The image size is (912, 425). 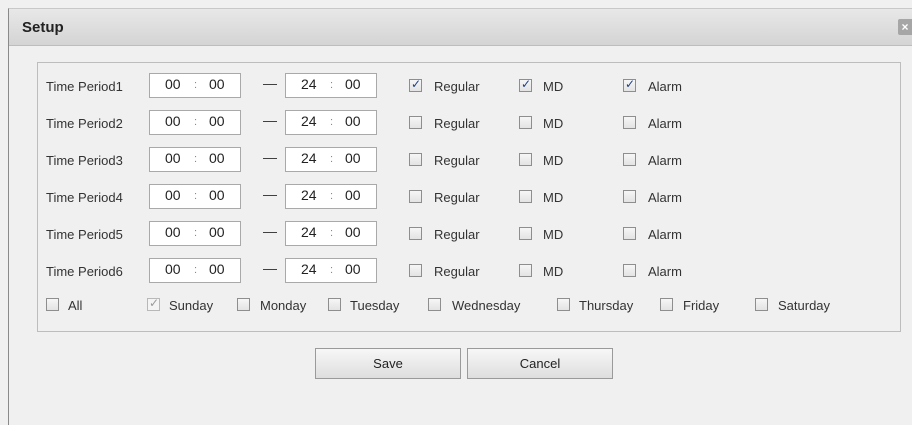 I want to click on tuesday-label: Tuesday, so click(x=375, y=305).